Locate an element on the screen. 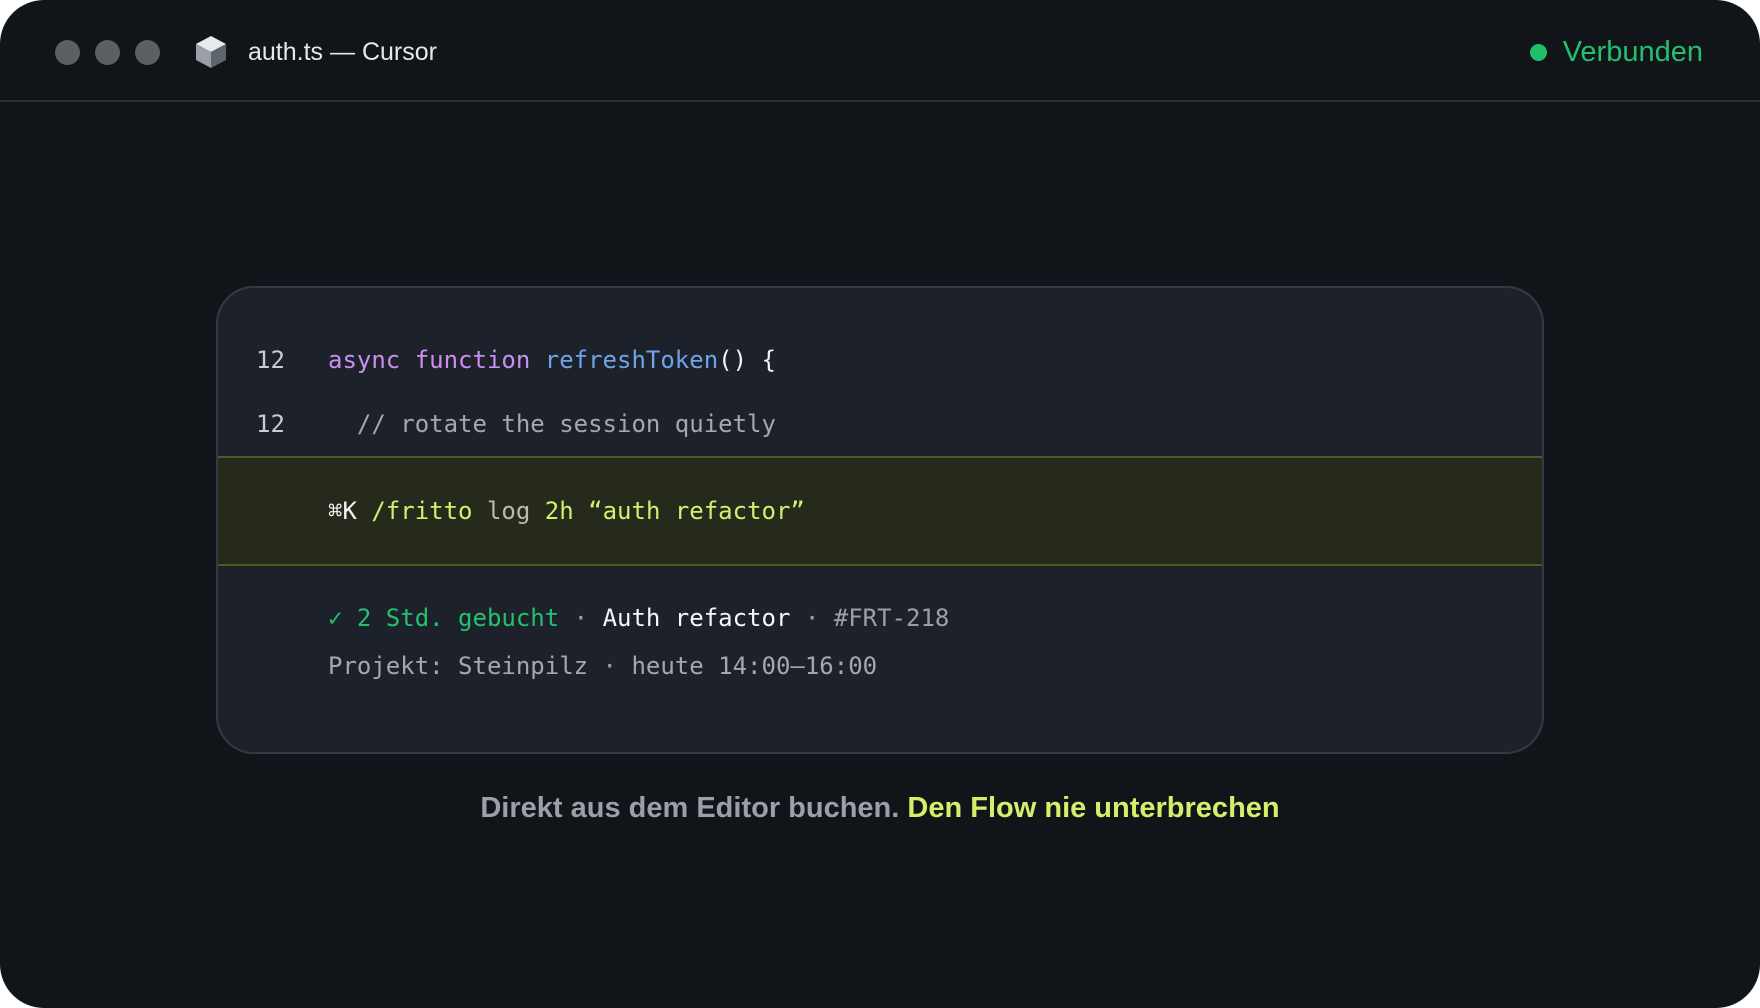 The height and width of the screenshot is (1008, 1760). keyword-async: async is located at coordinates (364, 360).